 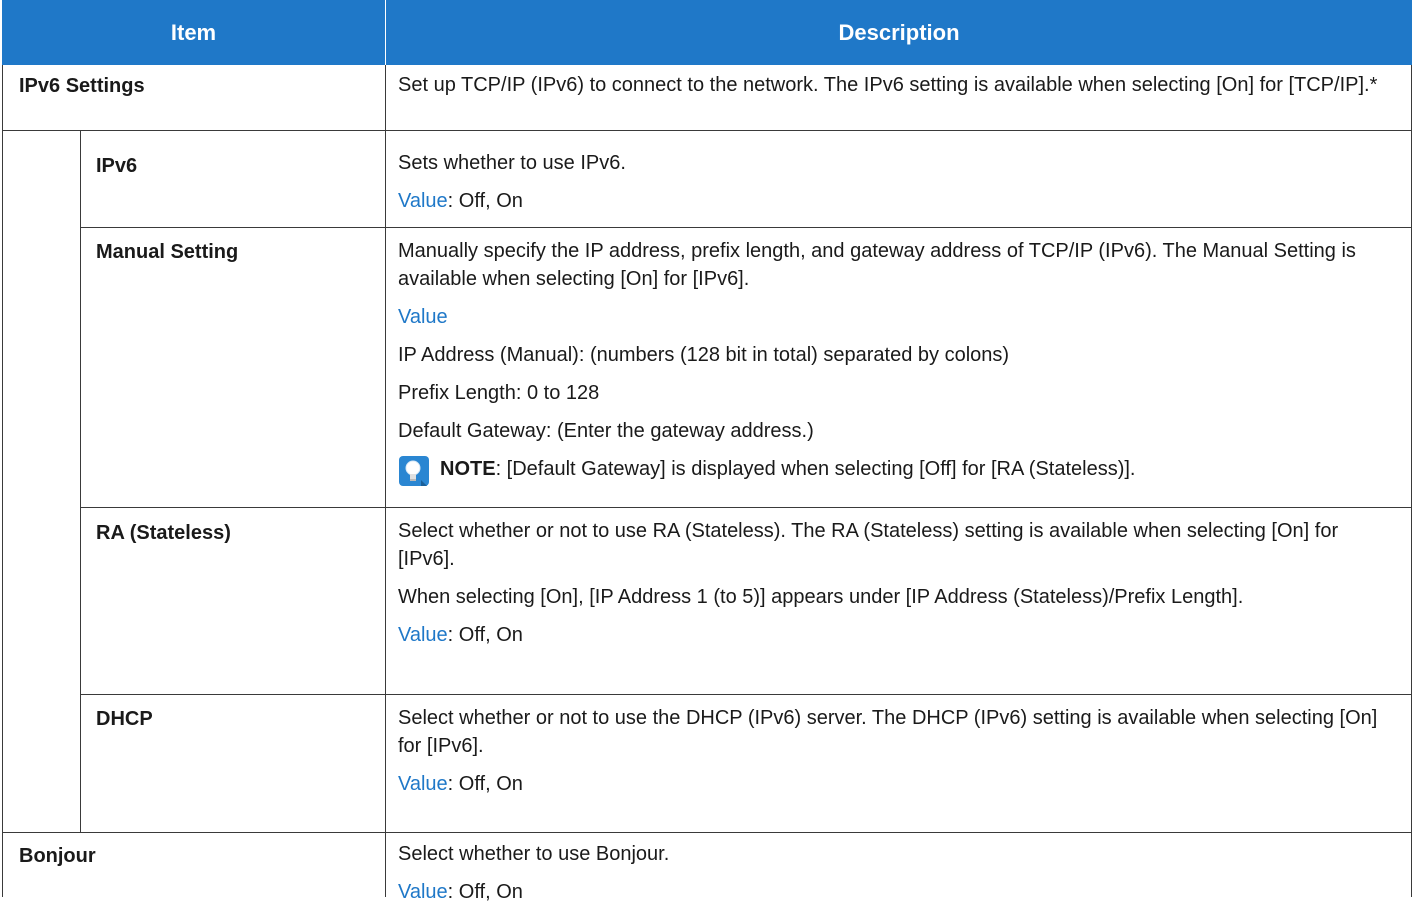 What do you see at coordinates (57, 856) in the screenshot?
I see `row-label-bonjour: Bonjour` at bounding box center [57, 856].